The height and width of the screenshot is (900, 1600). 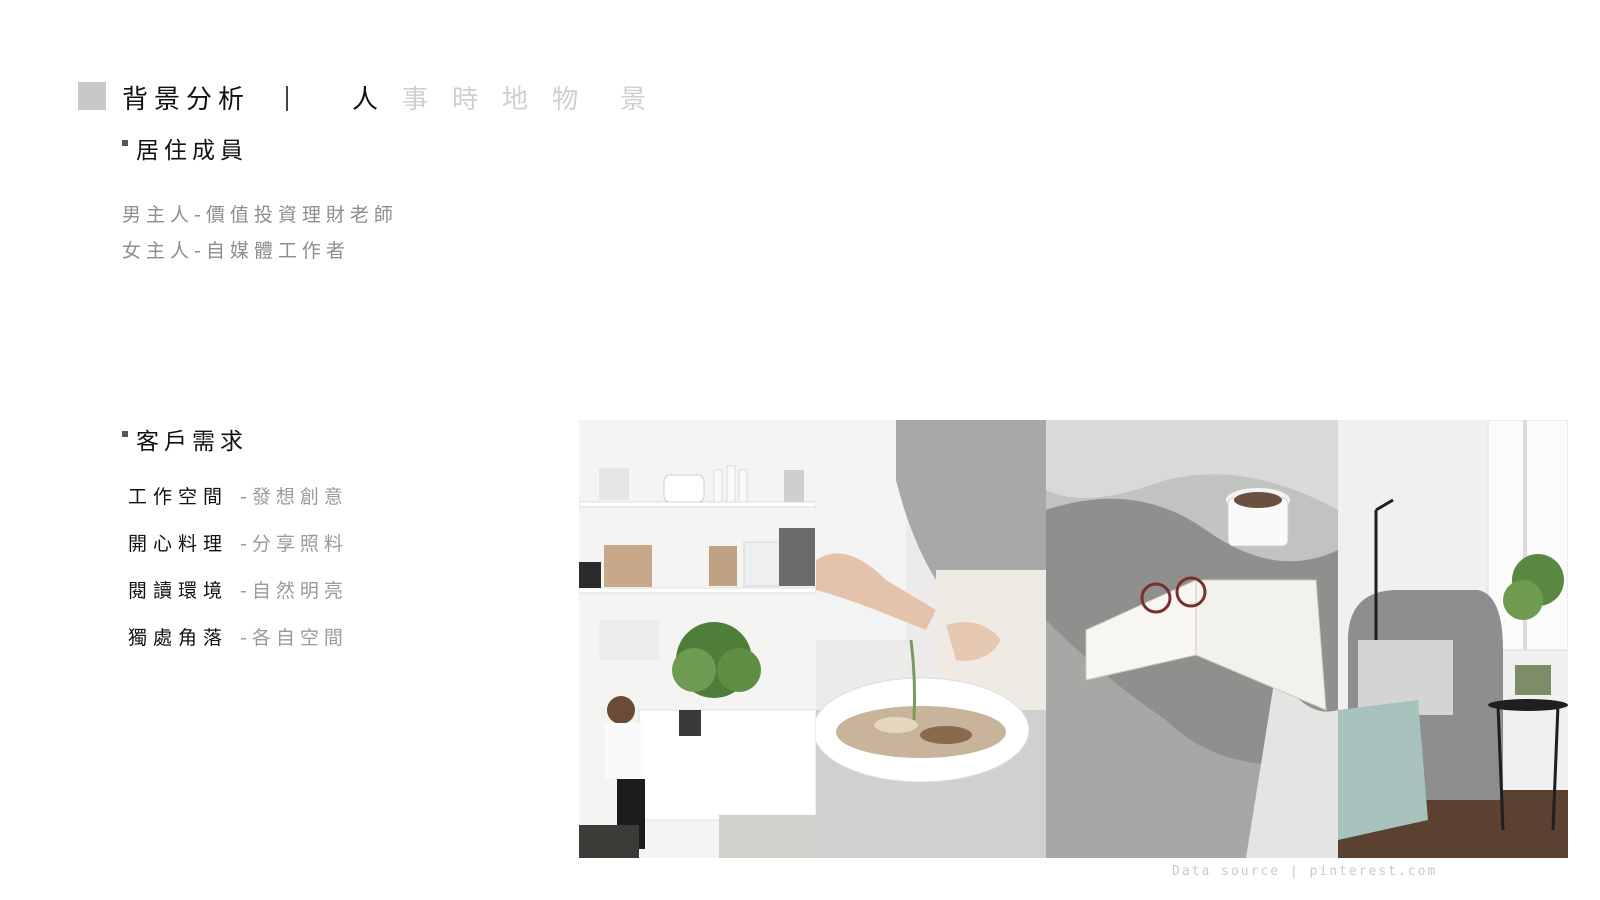 What do you see at coordinates (238, 636) in the screenshot?
I see `need-row: 獨處角落 -各自空間` at bounding box center [238, 636].